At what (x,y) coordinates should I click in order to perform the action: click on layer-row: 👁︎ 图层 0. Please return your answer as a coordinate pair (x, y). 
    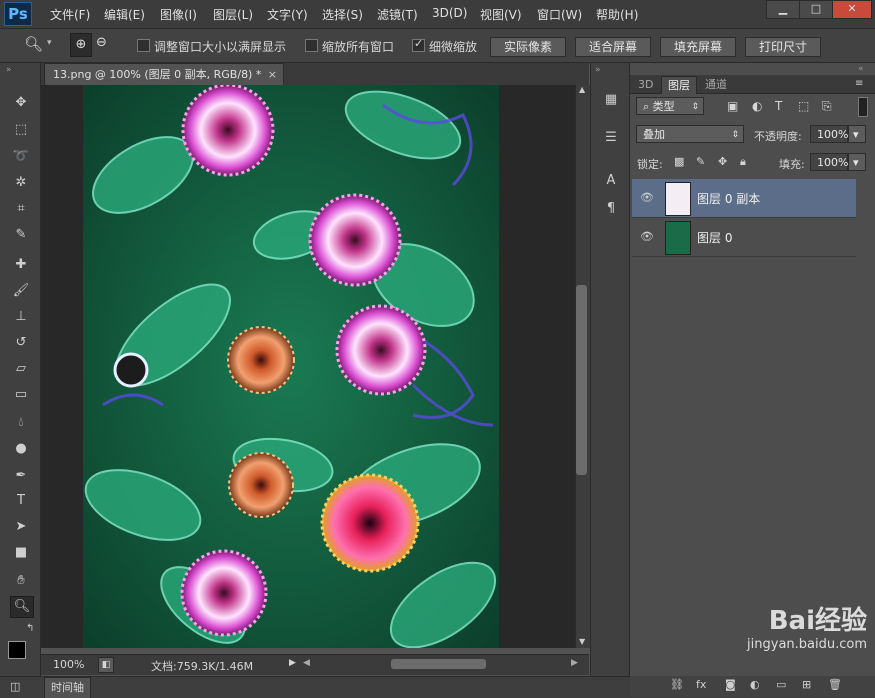
    Looking at the image, I should click on (744, 237).